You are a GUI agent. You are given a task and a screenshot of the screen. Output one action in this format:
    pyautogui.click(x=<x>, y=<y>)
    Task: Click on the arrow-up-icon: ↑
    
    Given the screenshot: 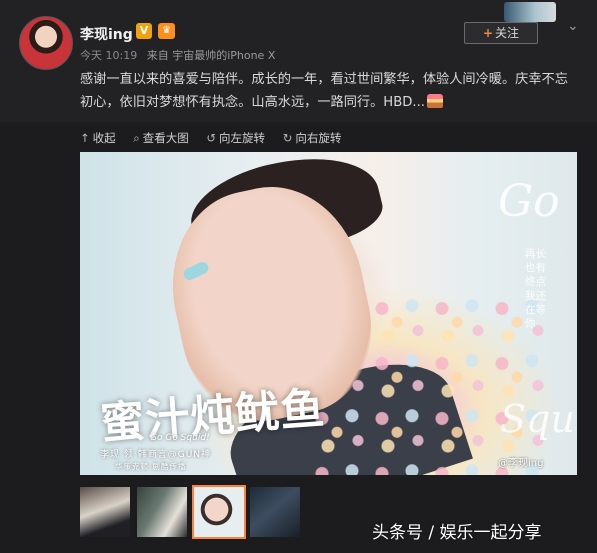 What is the action you would take?
    pyautogui.click(x=85, y=138)
    